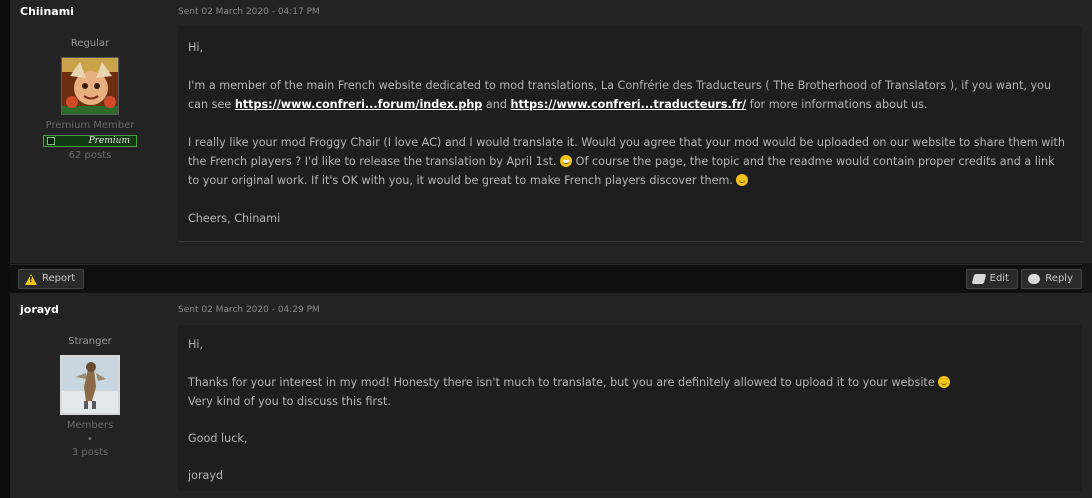 Image resolution: width=1092 pixels, height=498 pixels. Describe the element at coordinates (944, 382) in the screenshot. I see `smile-emoji-icon` at that location.